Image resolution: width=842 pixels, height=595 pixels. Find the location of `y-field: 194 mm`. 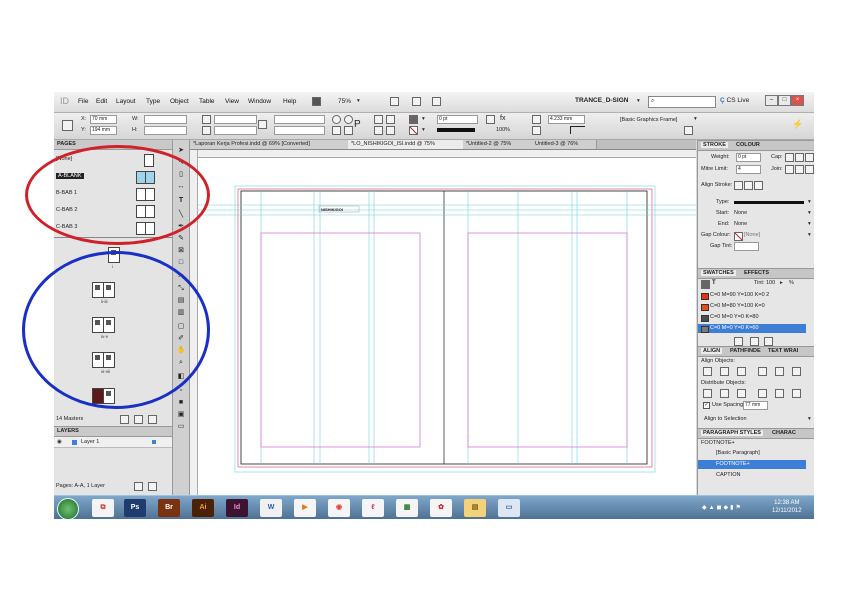

y-field: 194 mm is located at coordinates (103, 130).